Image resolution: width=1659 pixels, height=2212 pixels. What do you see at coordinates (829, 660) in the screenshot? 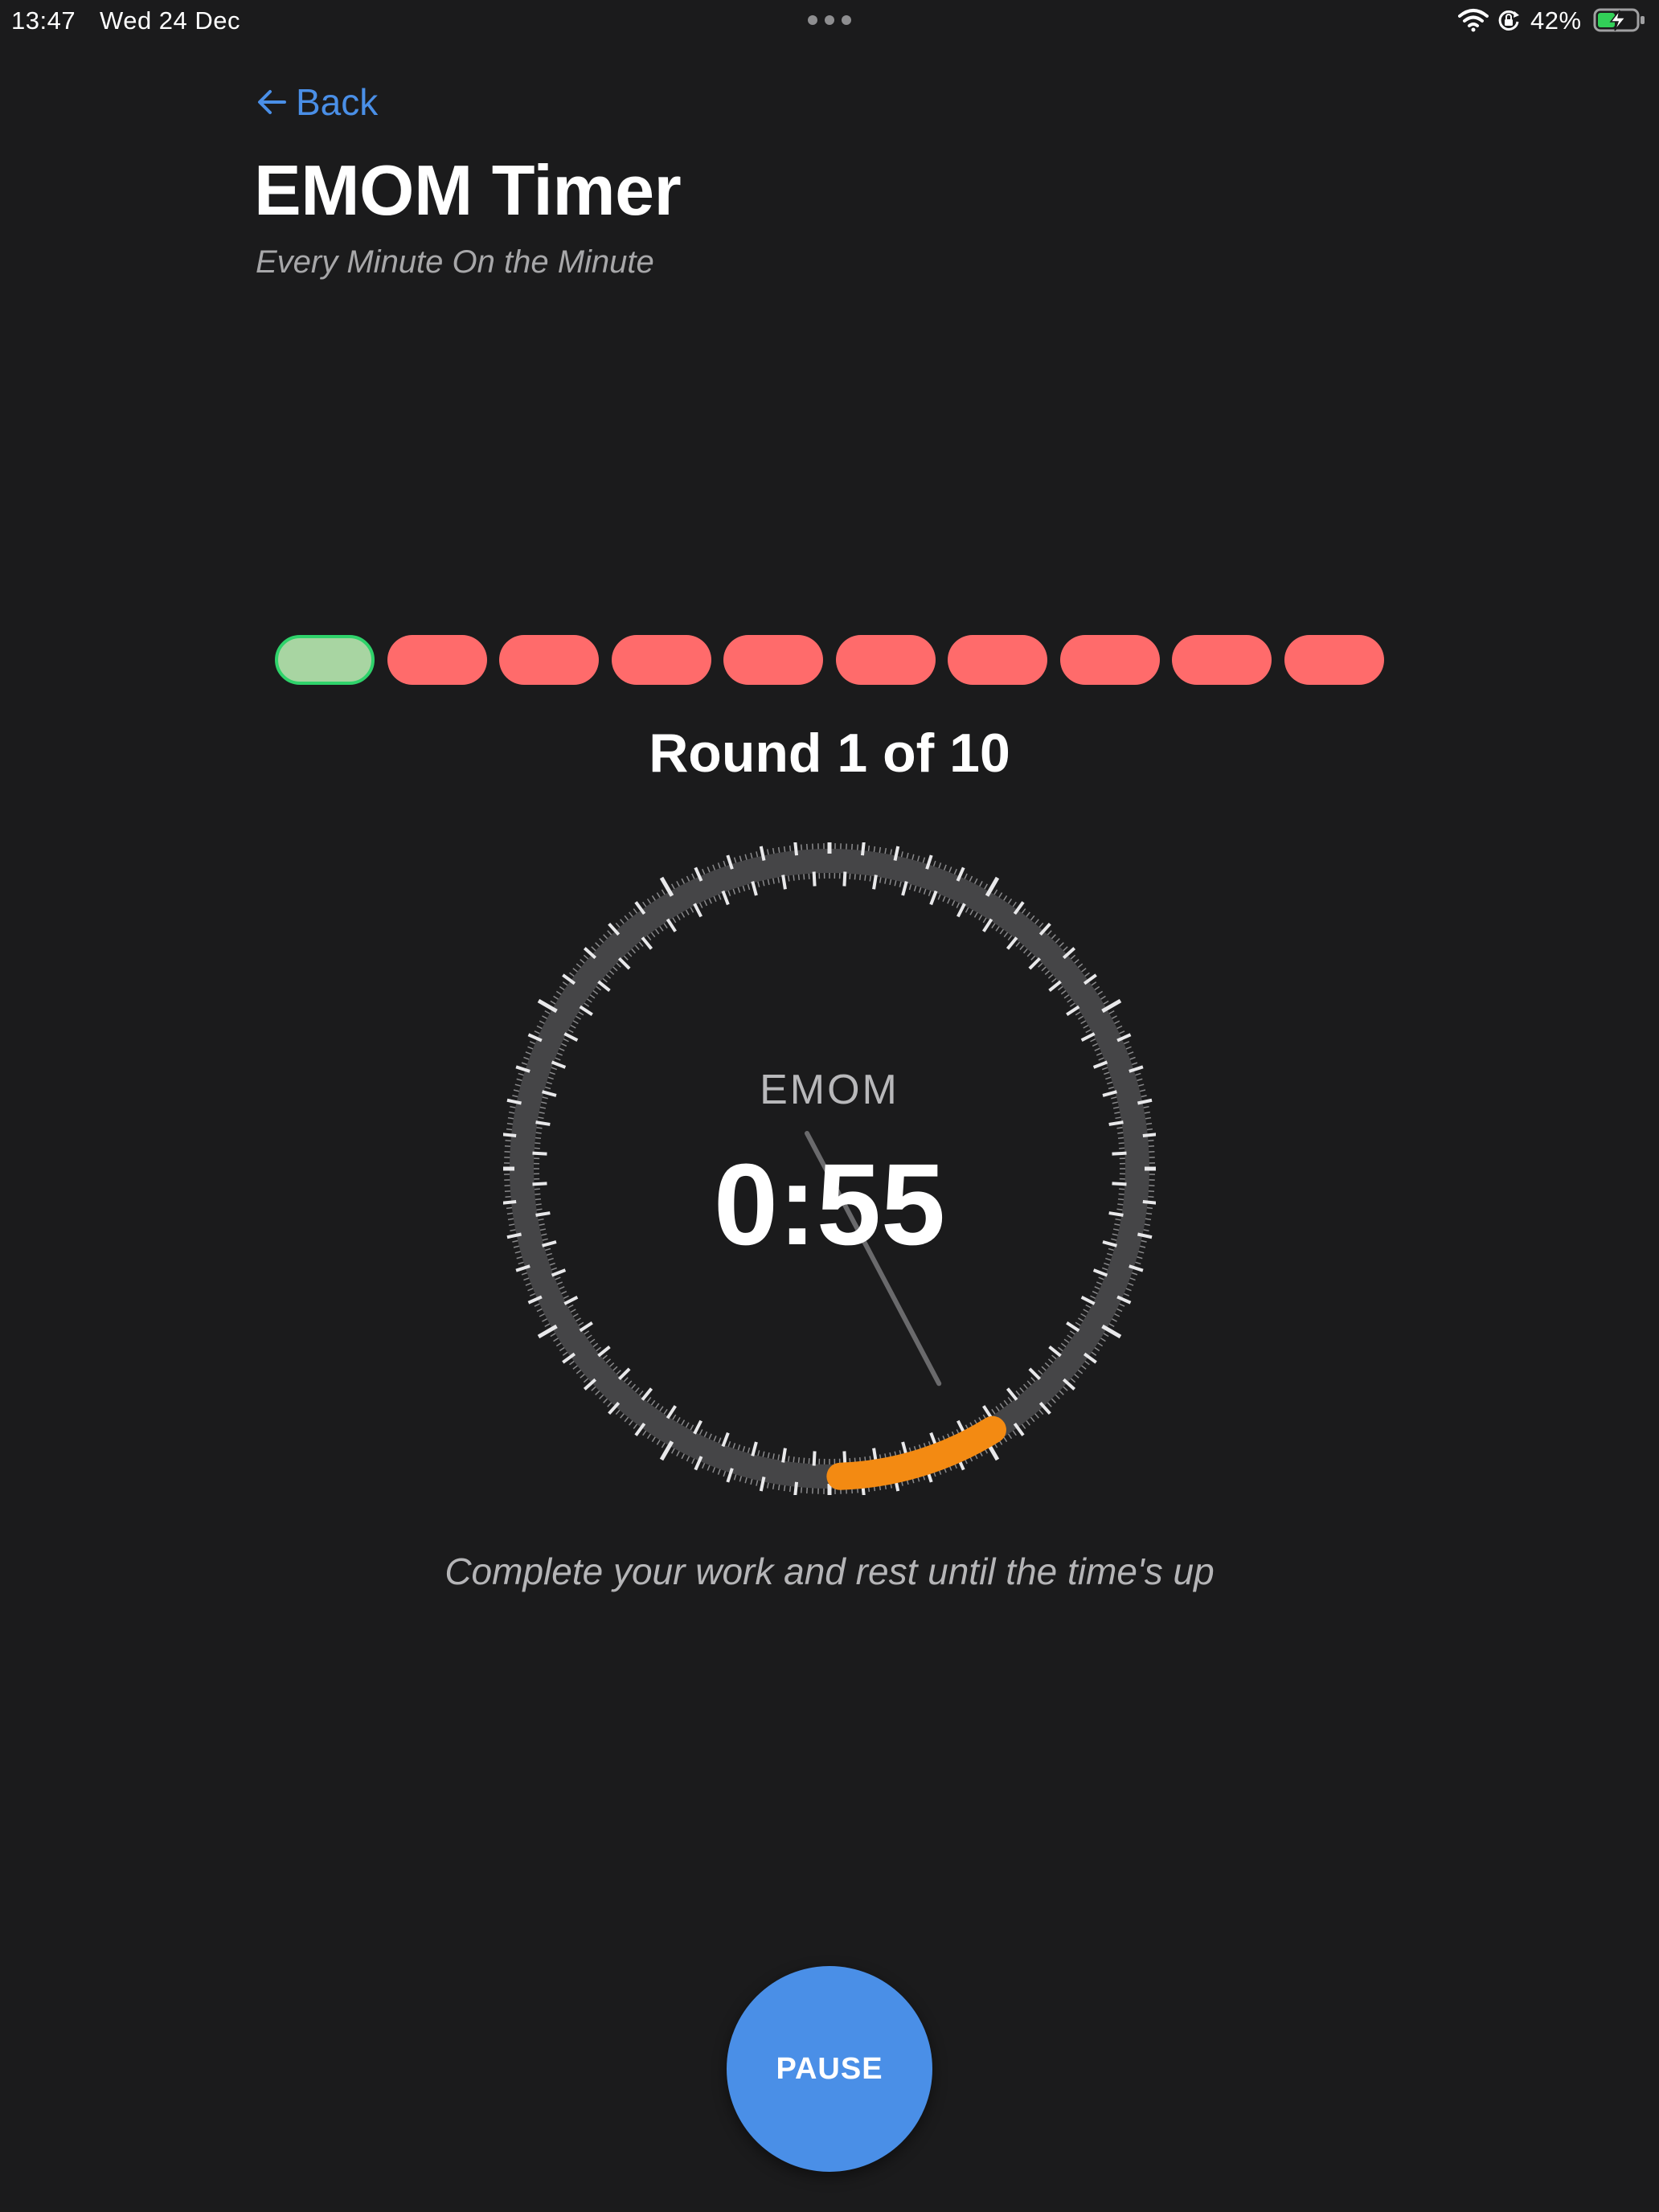
I see `round-indicator` at bounding box center [829, 660].